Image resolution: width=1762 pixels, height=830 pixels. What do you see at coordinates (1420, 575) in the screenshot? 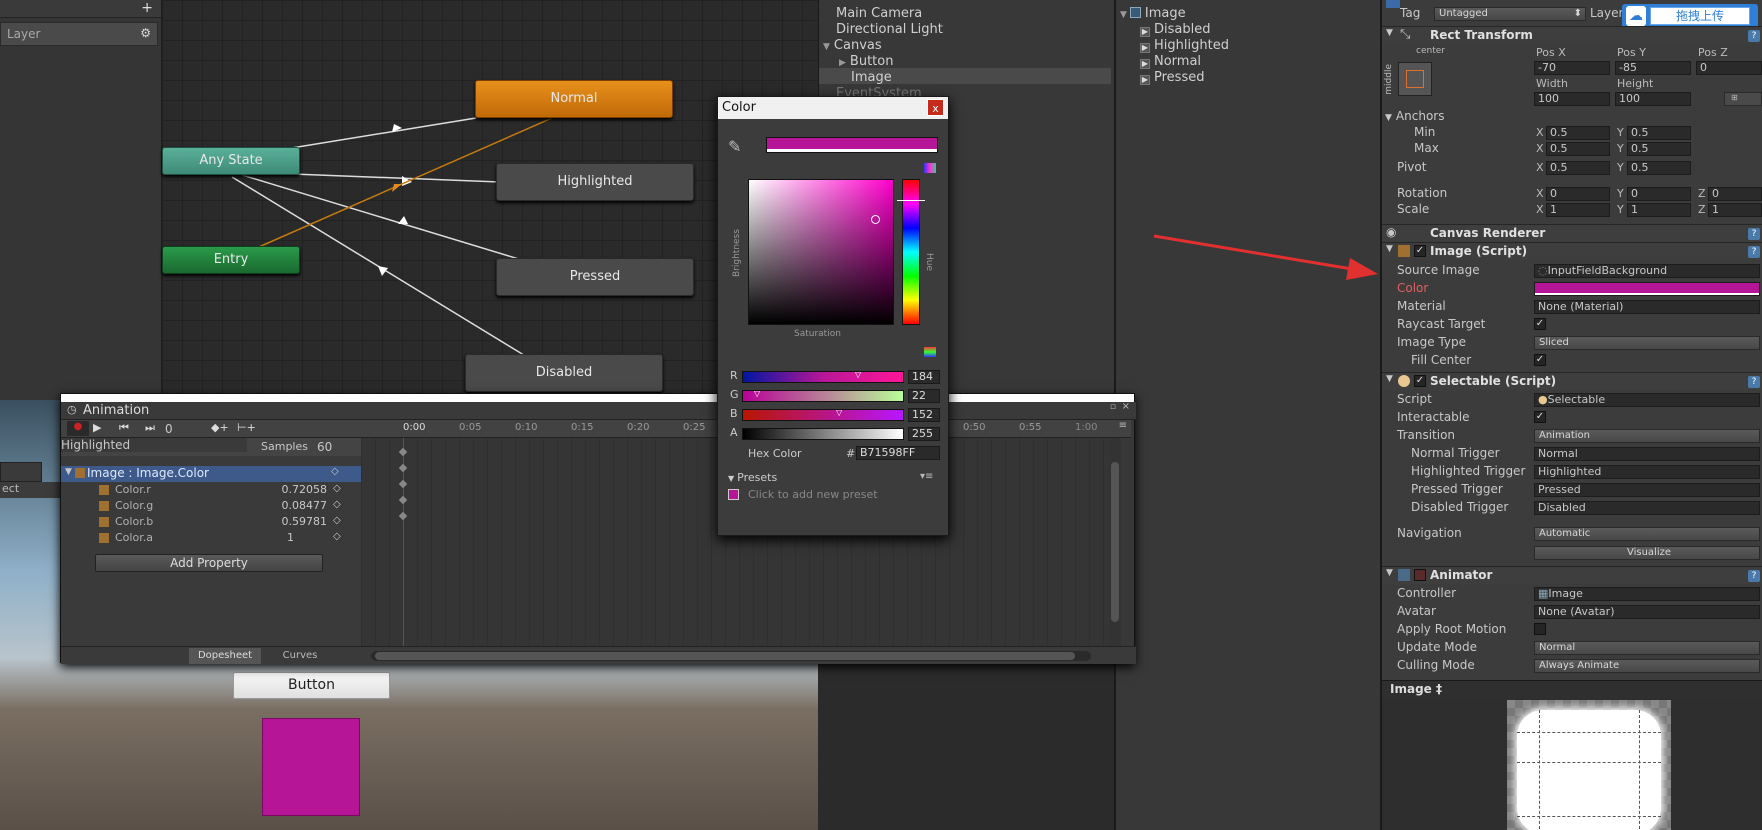
I see `animator-enabled-checkbox` at bounding box center [1420, 575].